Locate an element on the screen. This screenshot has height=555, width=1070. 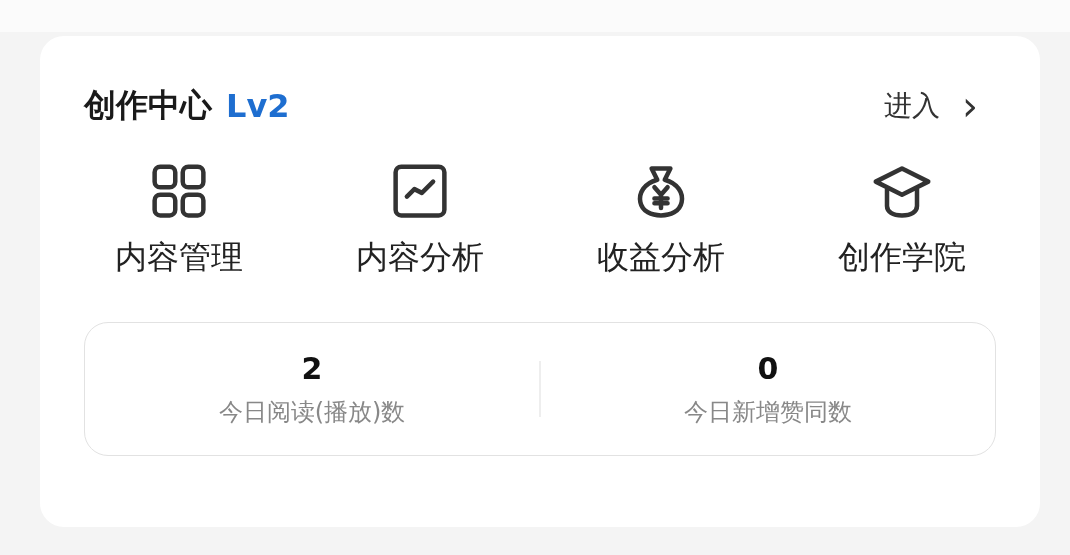
stat-label: 今日阅读(播放)数 is located at coordinates (312, 412).